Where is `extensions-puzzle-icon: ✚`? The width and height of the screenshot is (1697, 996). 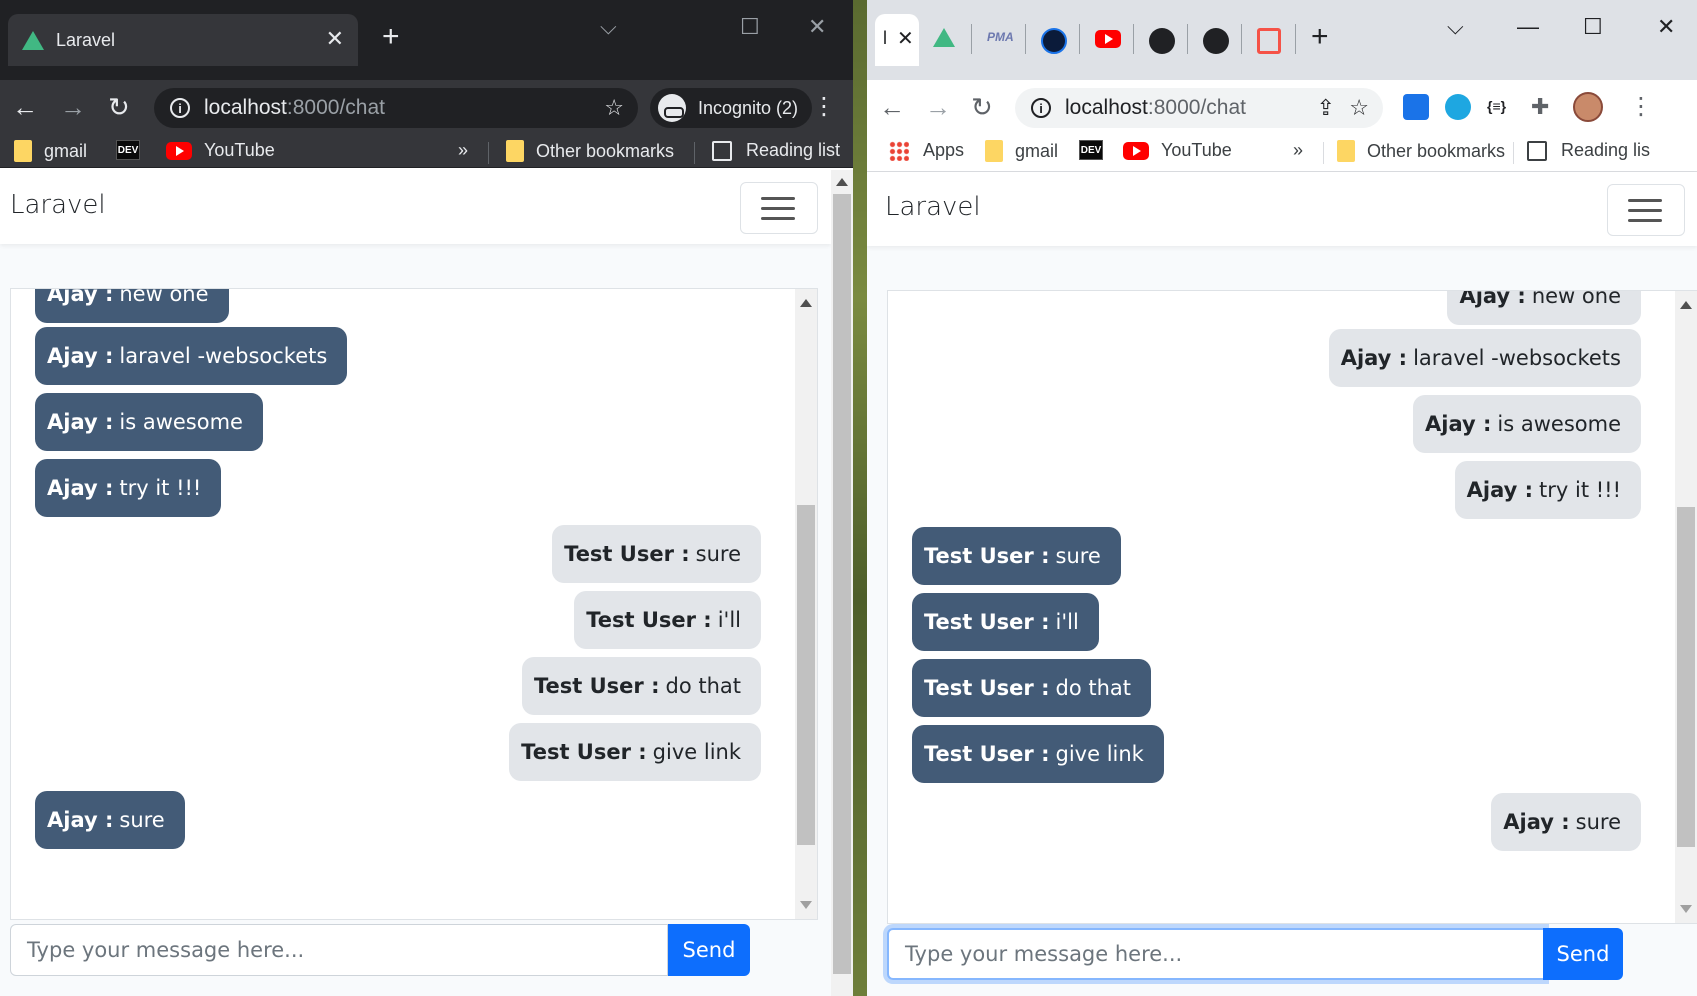 extensions-puzzle-icon: ✚ is located at coordinates (1540, 107).